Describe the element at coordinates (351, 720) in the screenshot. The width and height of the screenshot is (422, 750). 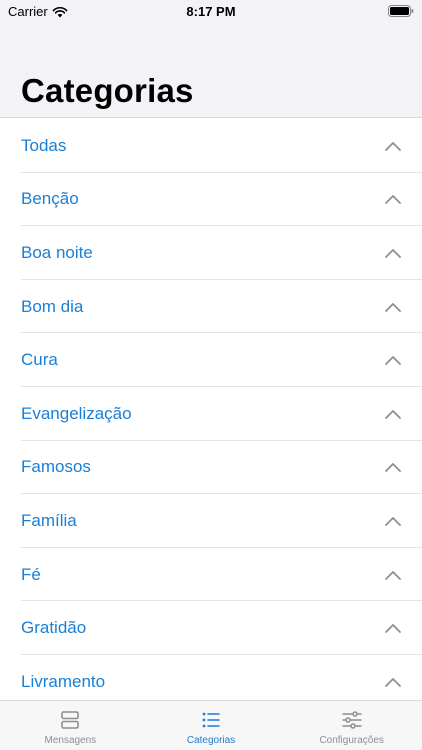
I see `sliders-icon` at that location.